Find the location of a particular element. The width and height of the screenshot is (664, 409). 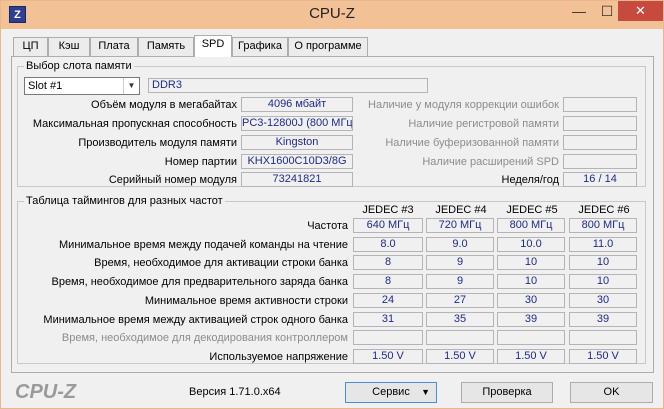

timing-row-label: Минимальное время активности строки is located at coordinates (246, 301).